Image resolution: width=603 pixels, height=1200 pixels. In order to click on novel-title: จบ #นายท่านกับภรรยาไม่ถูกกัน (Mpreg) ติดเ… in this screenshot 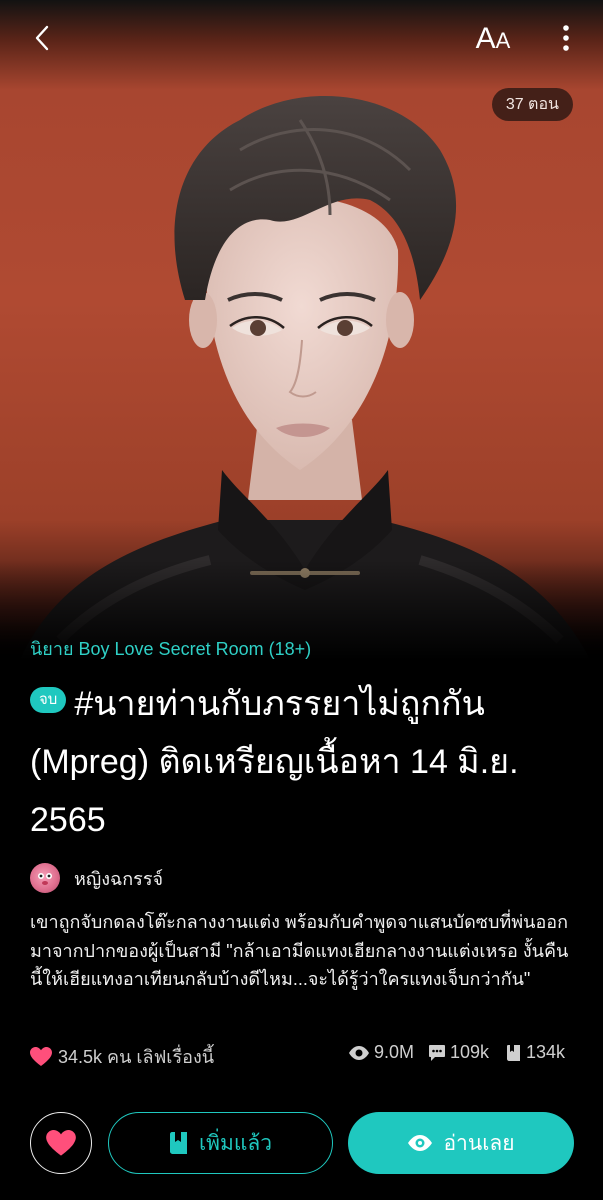, I will do `click(305, 762)`.